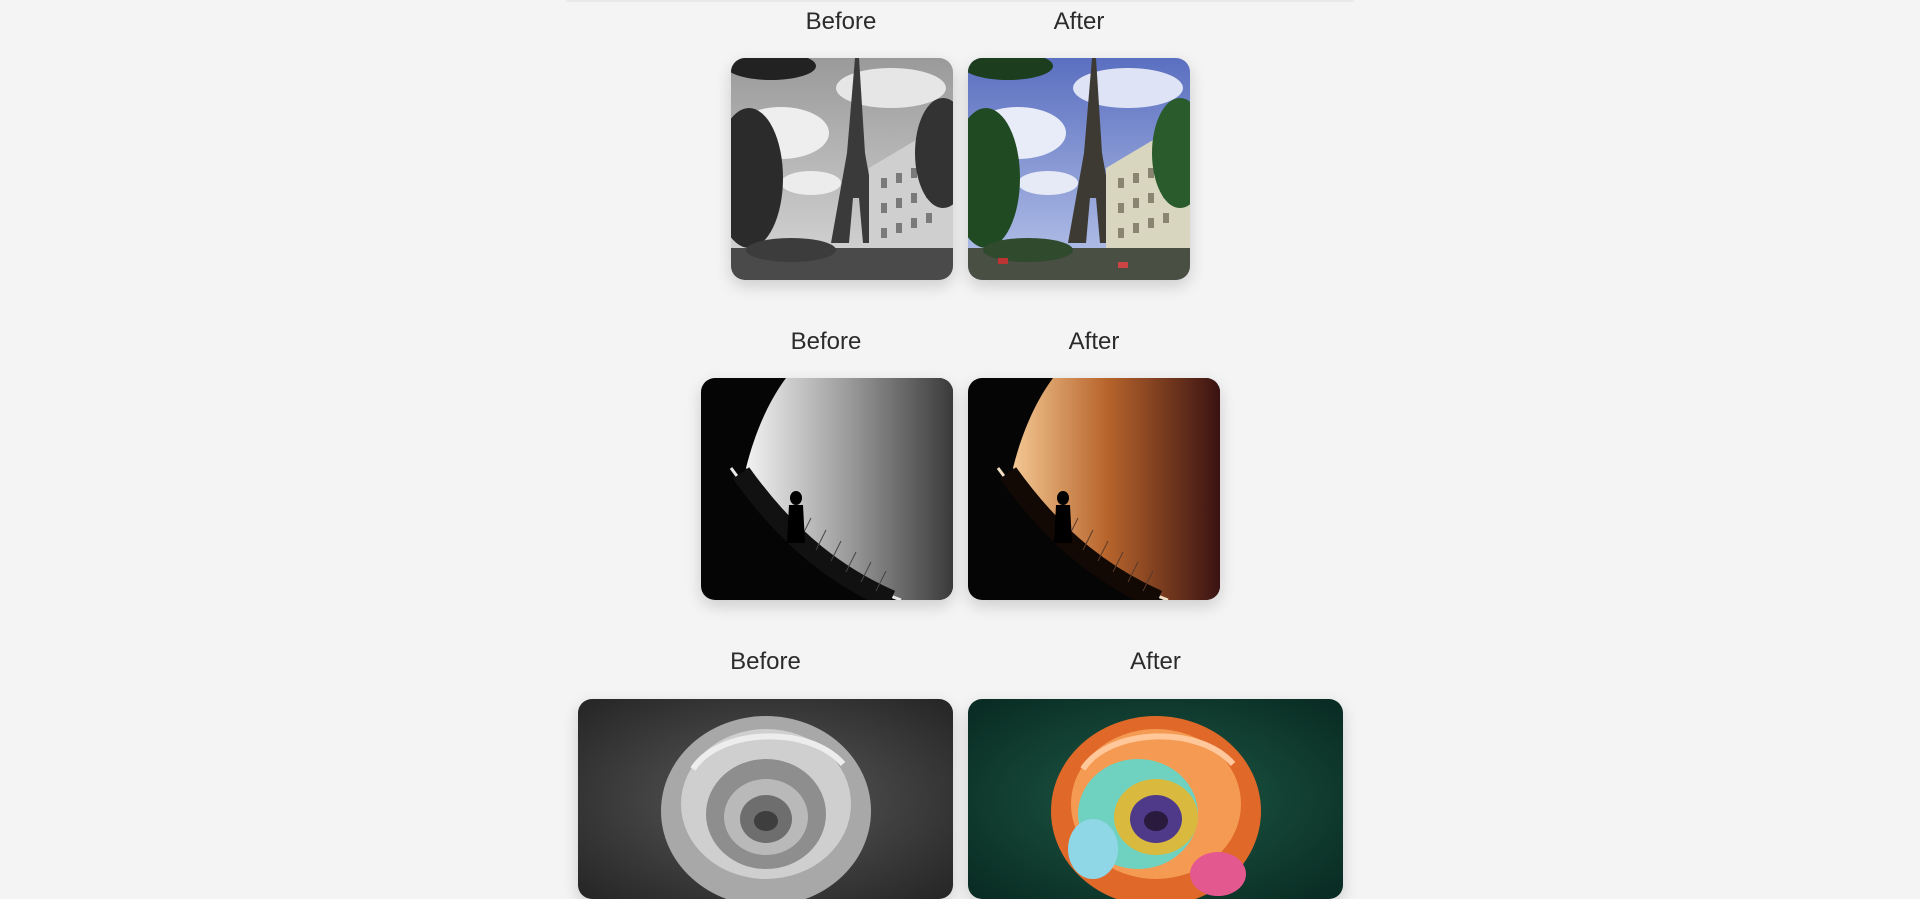 The width and height of the screenshot is (1920, 899). What do you see at coordinates (827, 489) in the screenshot?
I see `before-image-spiral-staircase` at bounding box center [827, 489].